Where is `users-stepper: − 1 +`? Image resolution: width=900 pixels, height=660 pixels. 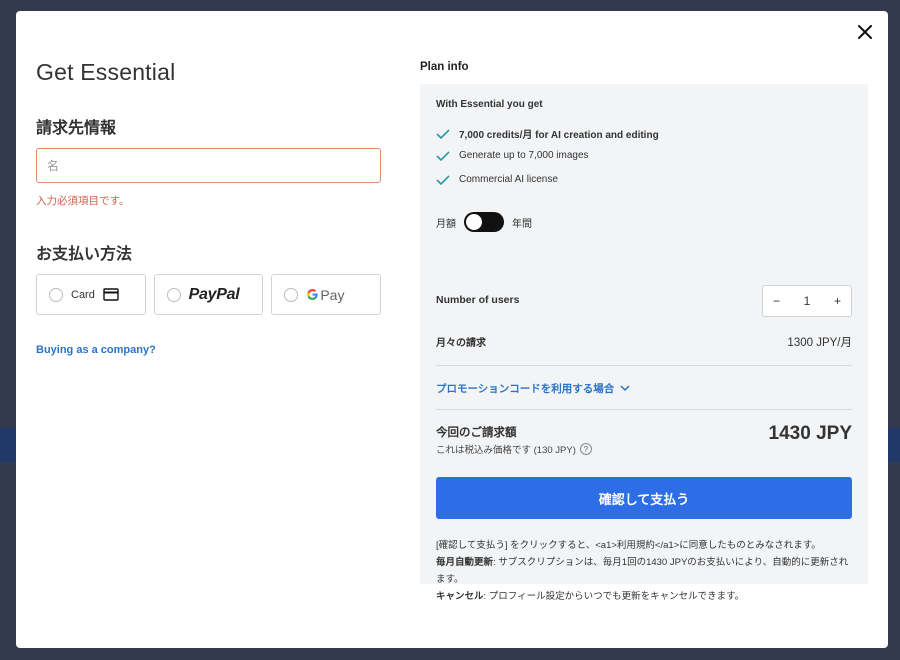
users-stepper: − 1 + is located at coordinates (807, 301).